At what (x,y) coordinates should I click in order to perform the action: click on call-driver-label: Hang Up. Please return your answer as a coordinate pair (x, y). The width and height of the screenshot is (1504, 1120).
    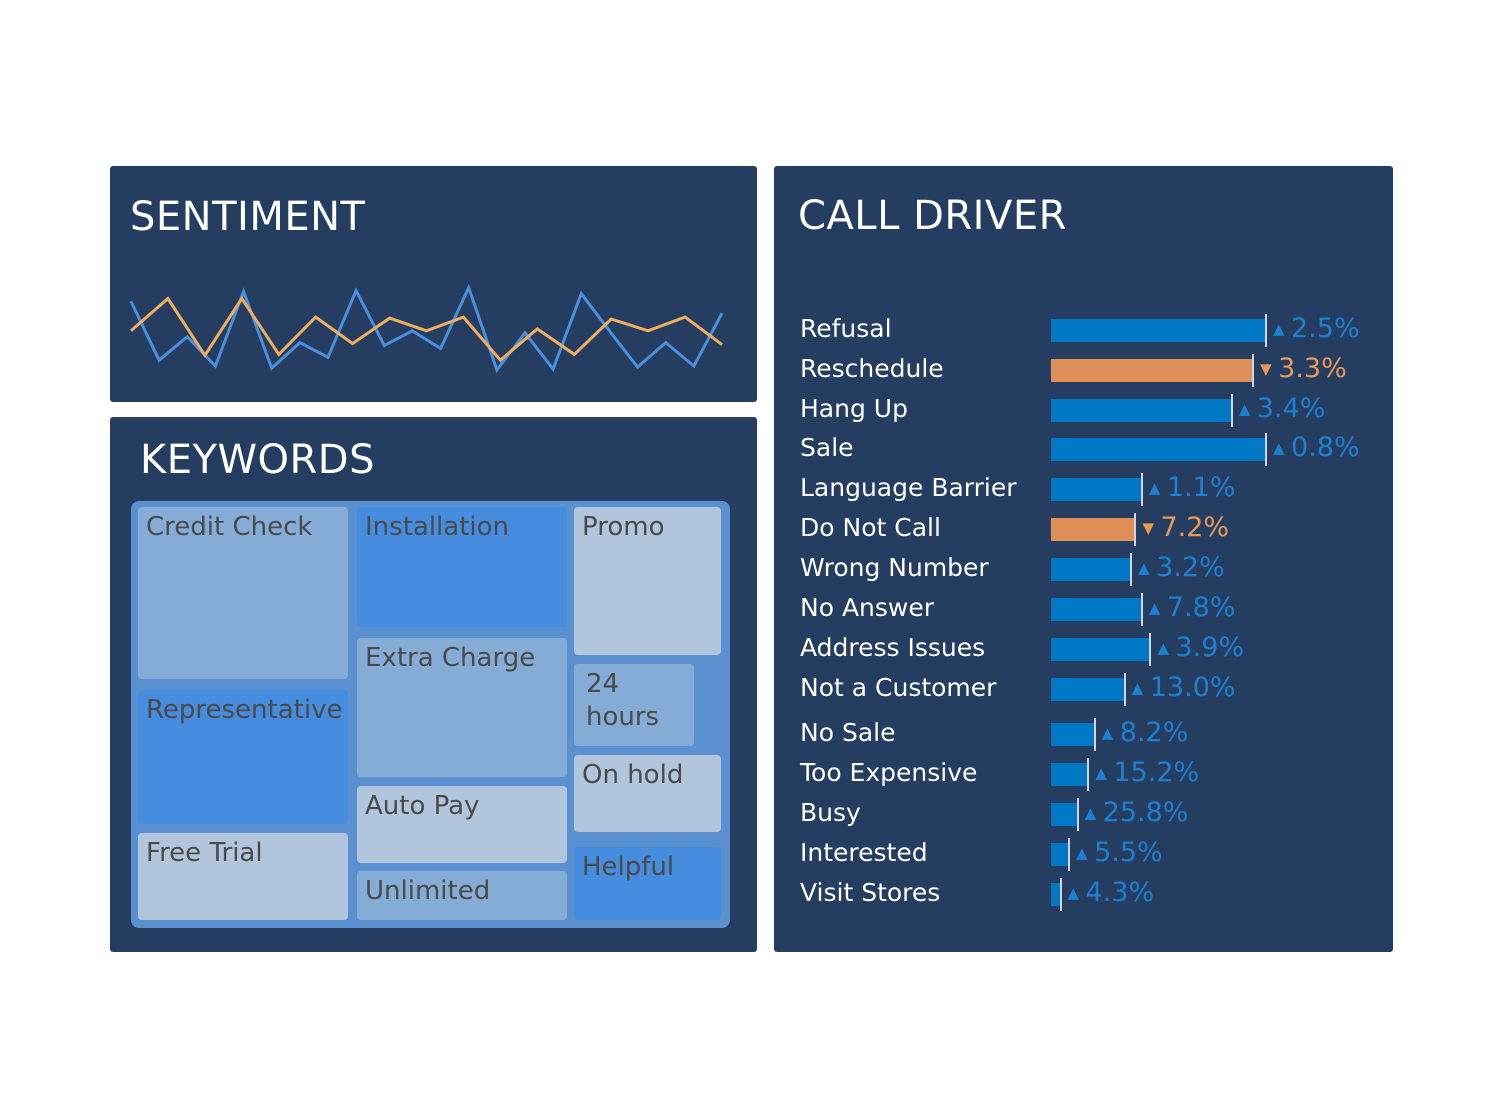
    Looking at the image, I should click on (854, 408).